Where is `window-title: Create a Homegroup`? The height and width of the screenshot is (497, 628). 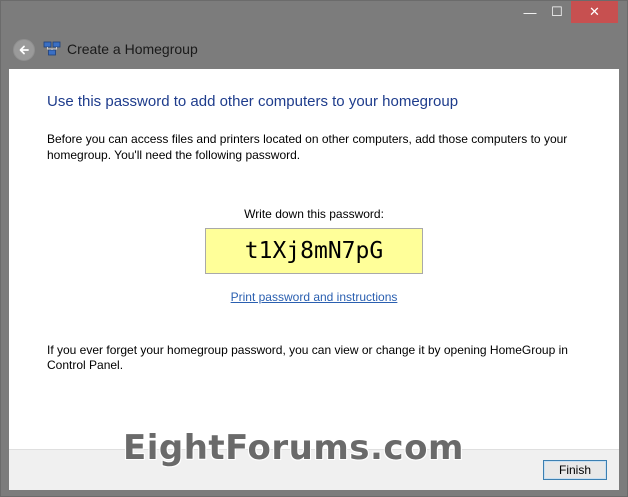 window-title: Create a Homegroup is located at coordinates (132, 49).